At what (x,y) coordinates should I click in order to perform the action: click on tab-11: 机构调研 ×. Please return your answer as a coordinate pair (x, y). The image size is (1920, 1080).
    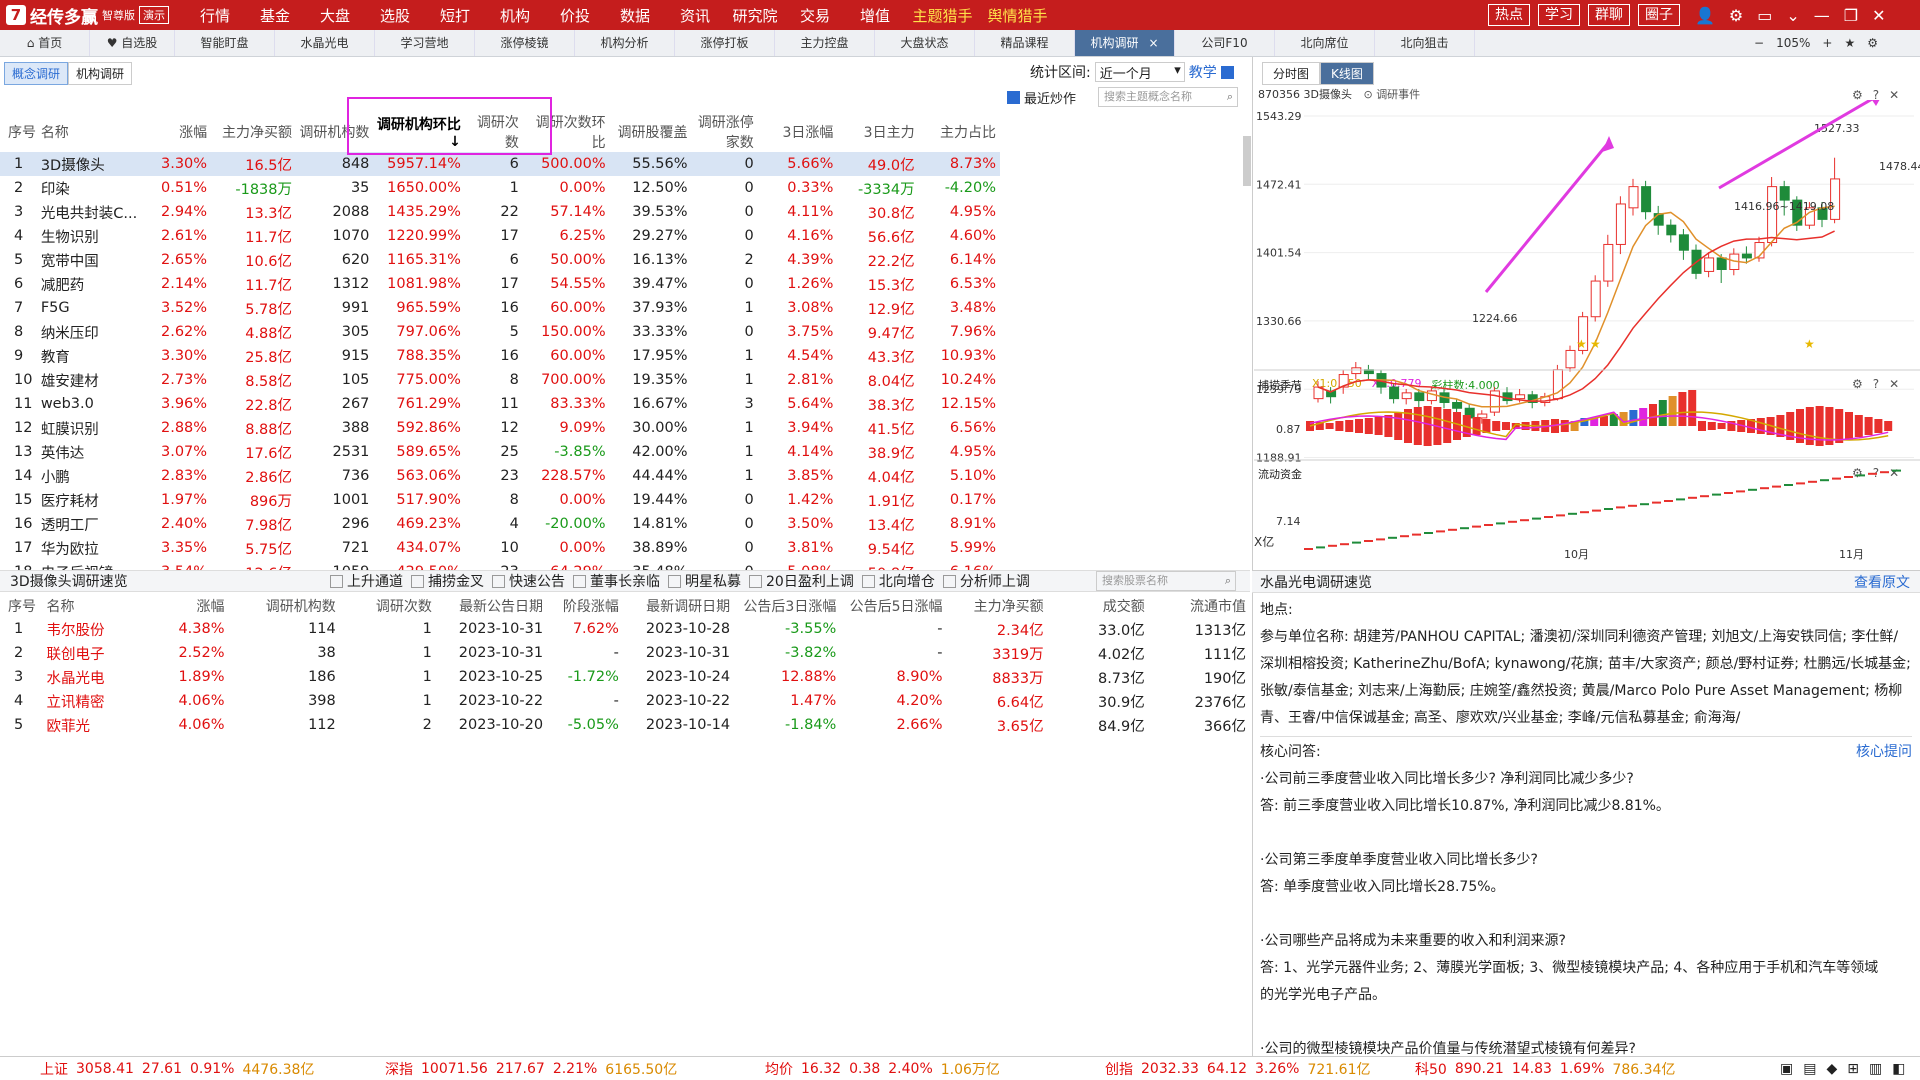
    Looking at the image, I should click on (1125, 43).